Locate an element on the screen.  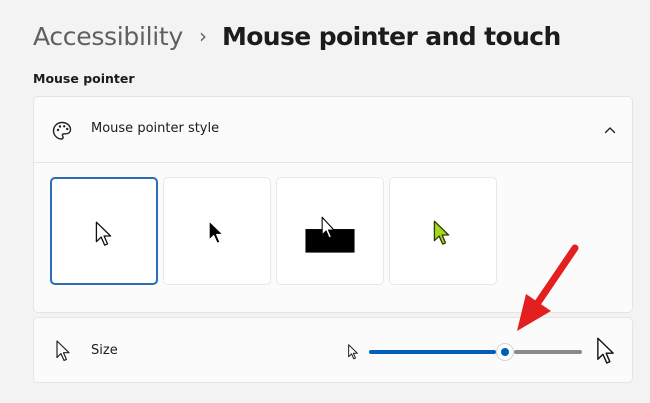
pointer-style-custom-option is located at coordinates (443, 231).